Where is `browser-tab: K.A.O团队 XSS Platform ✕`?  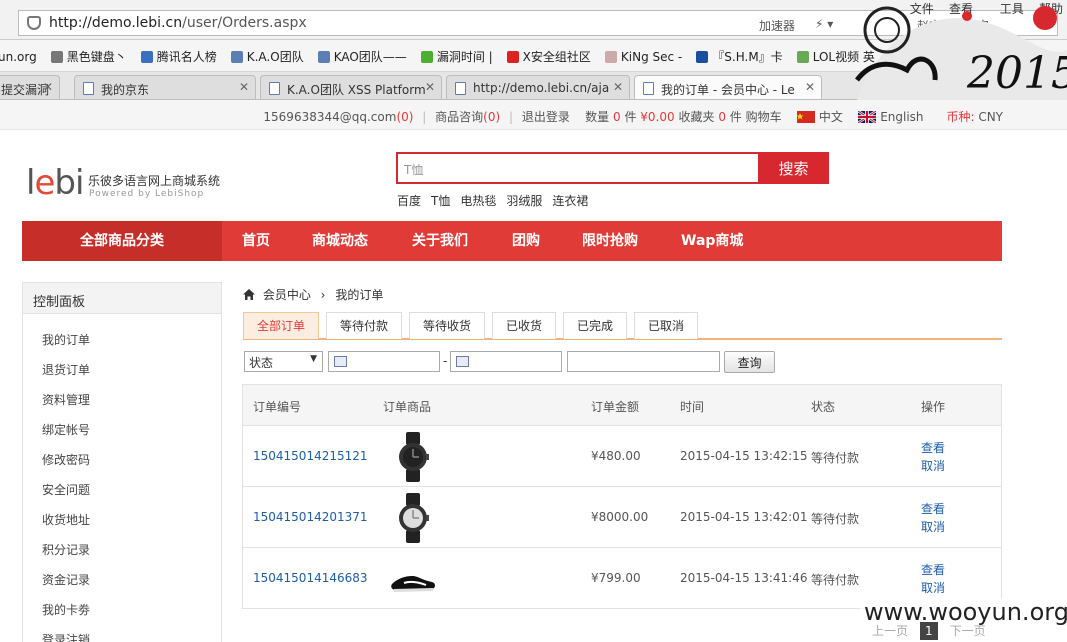 browser-tab: K.A.O团队 XSS Platform ✕ is located at coordinates (351, 87).